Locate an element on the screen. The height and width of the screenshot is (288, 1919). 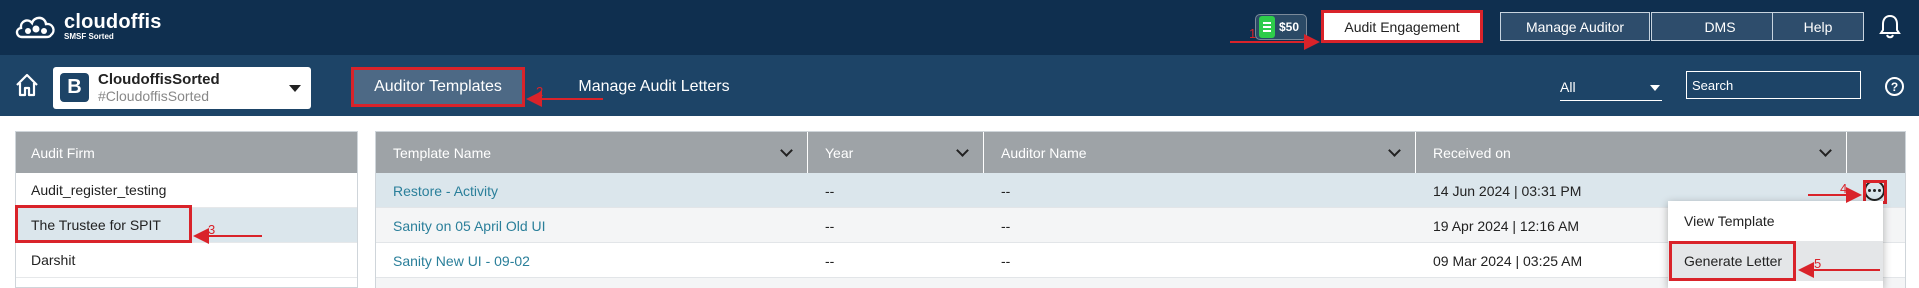
annotation-number: 1 is located at coordinates (1253, 33).